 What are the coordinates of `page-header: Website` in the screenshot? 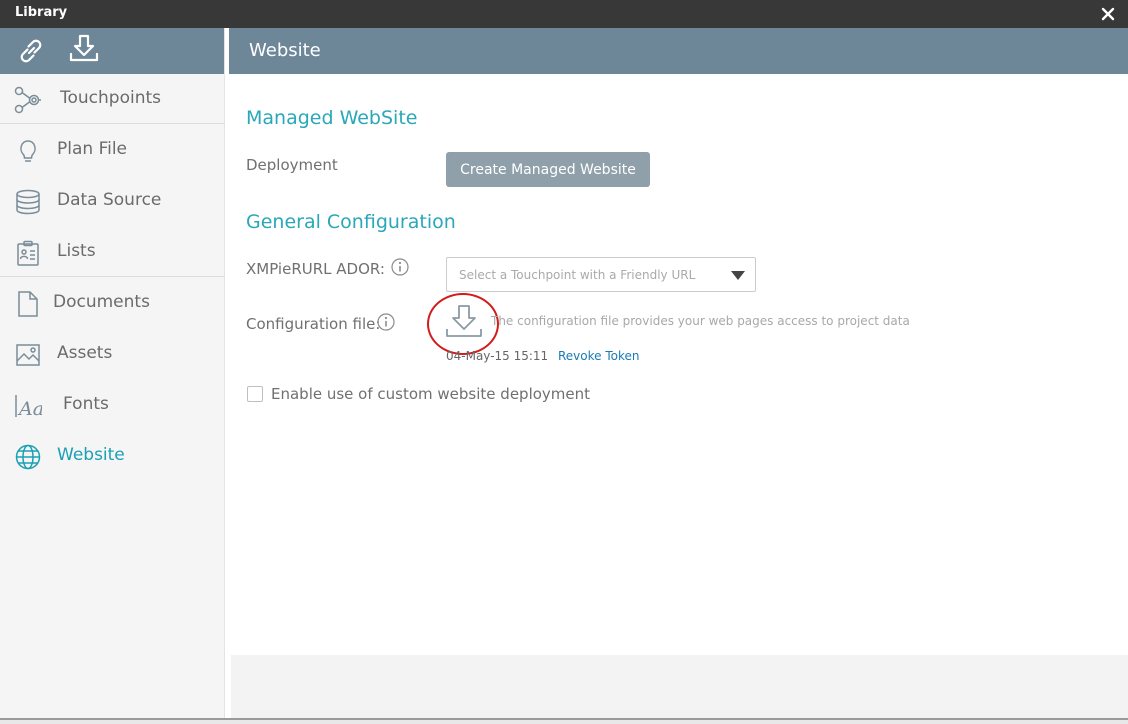 It's located at (678, 51).